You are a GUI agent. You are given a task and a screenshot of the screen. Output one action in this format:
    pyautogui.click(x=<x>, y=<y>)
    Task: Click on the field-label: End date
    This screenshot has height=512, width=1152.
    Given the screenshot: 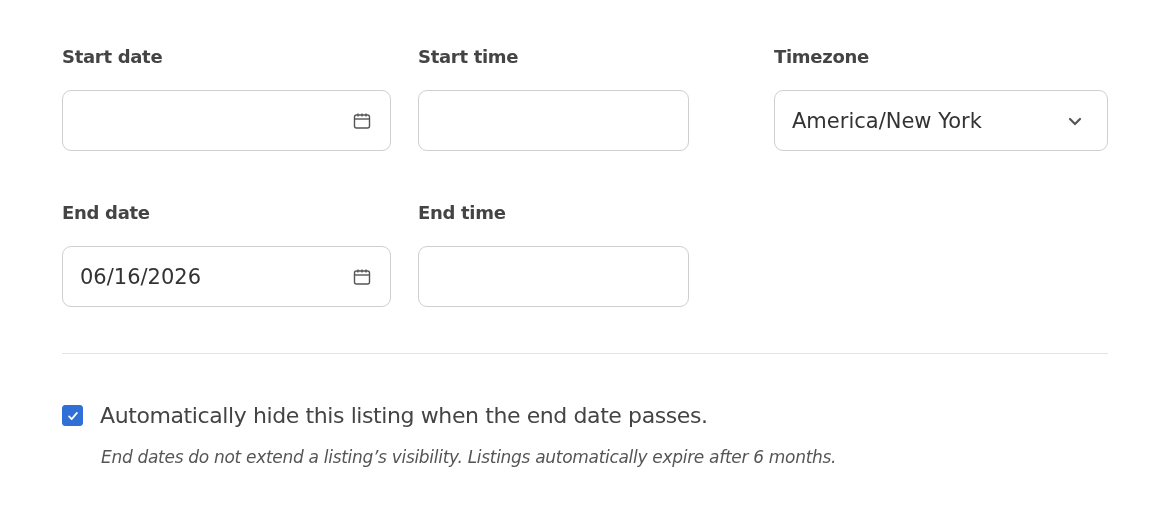 What is the action you would take?
    pyautogui.click(x=106, y=213)
    